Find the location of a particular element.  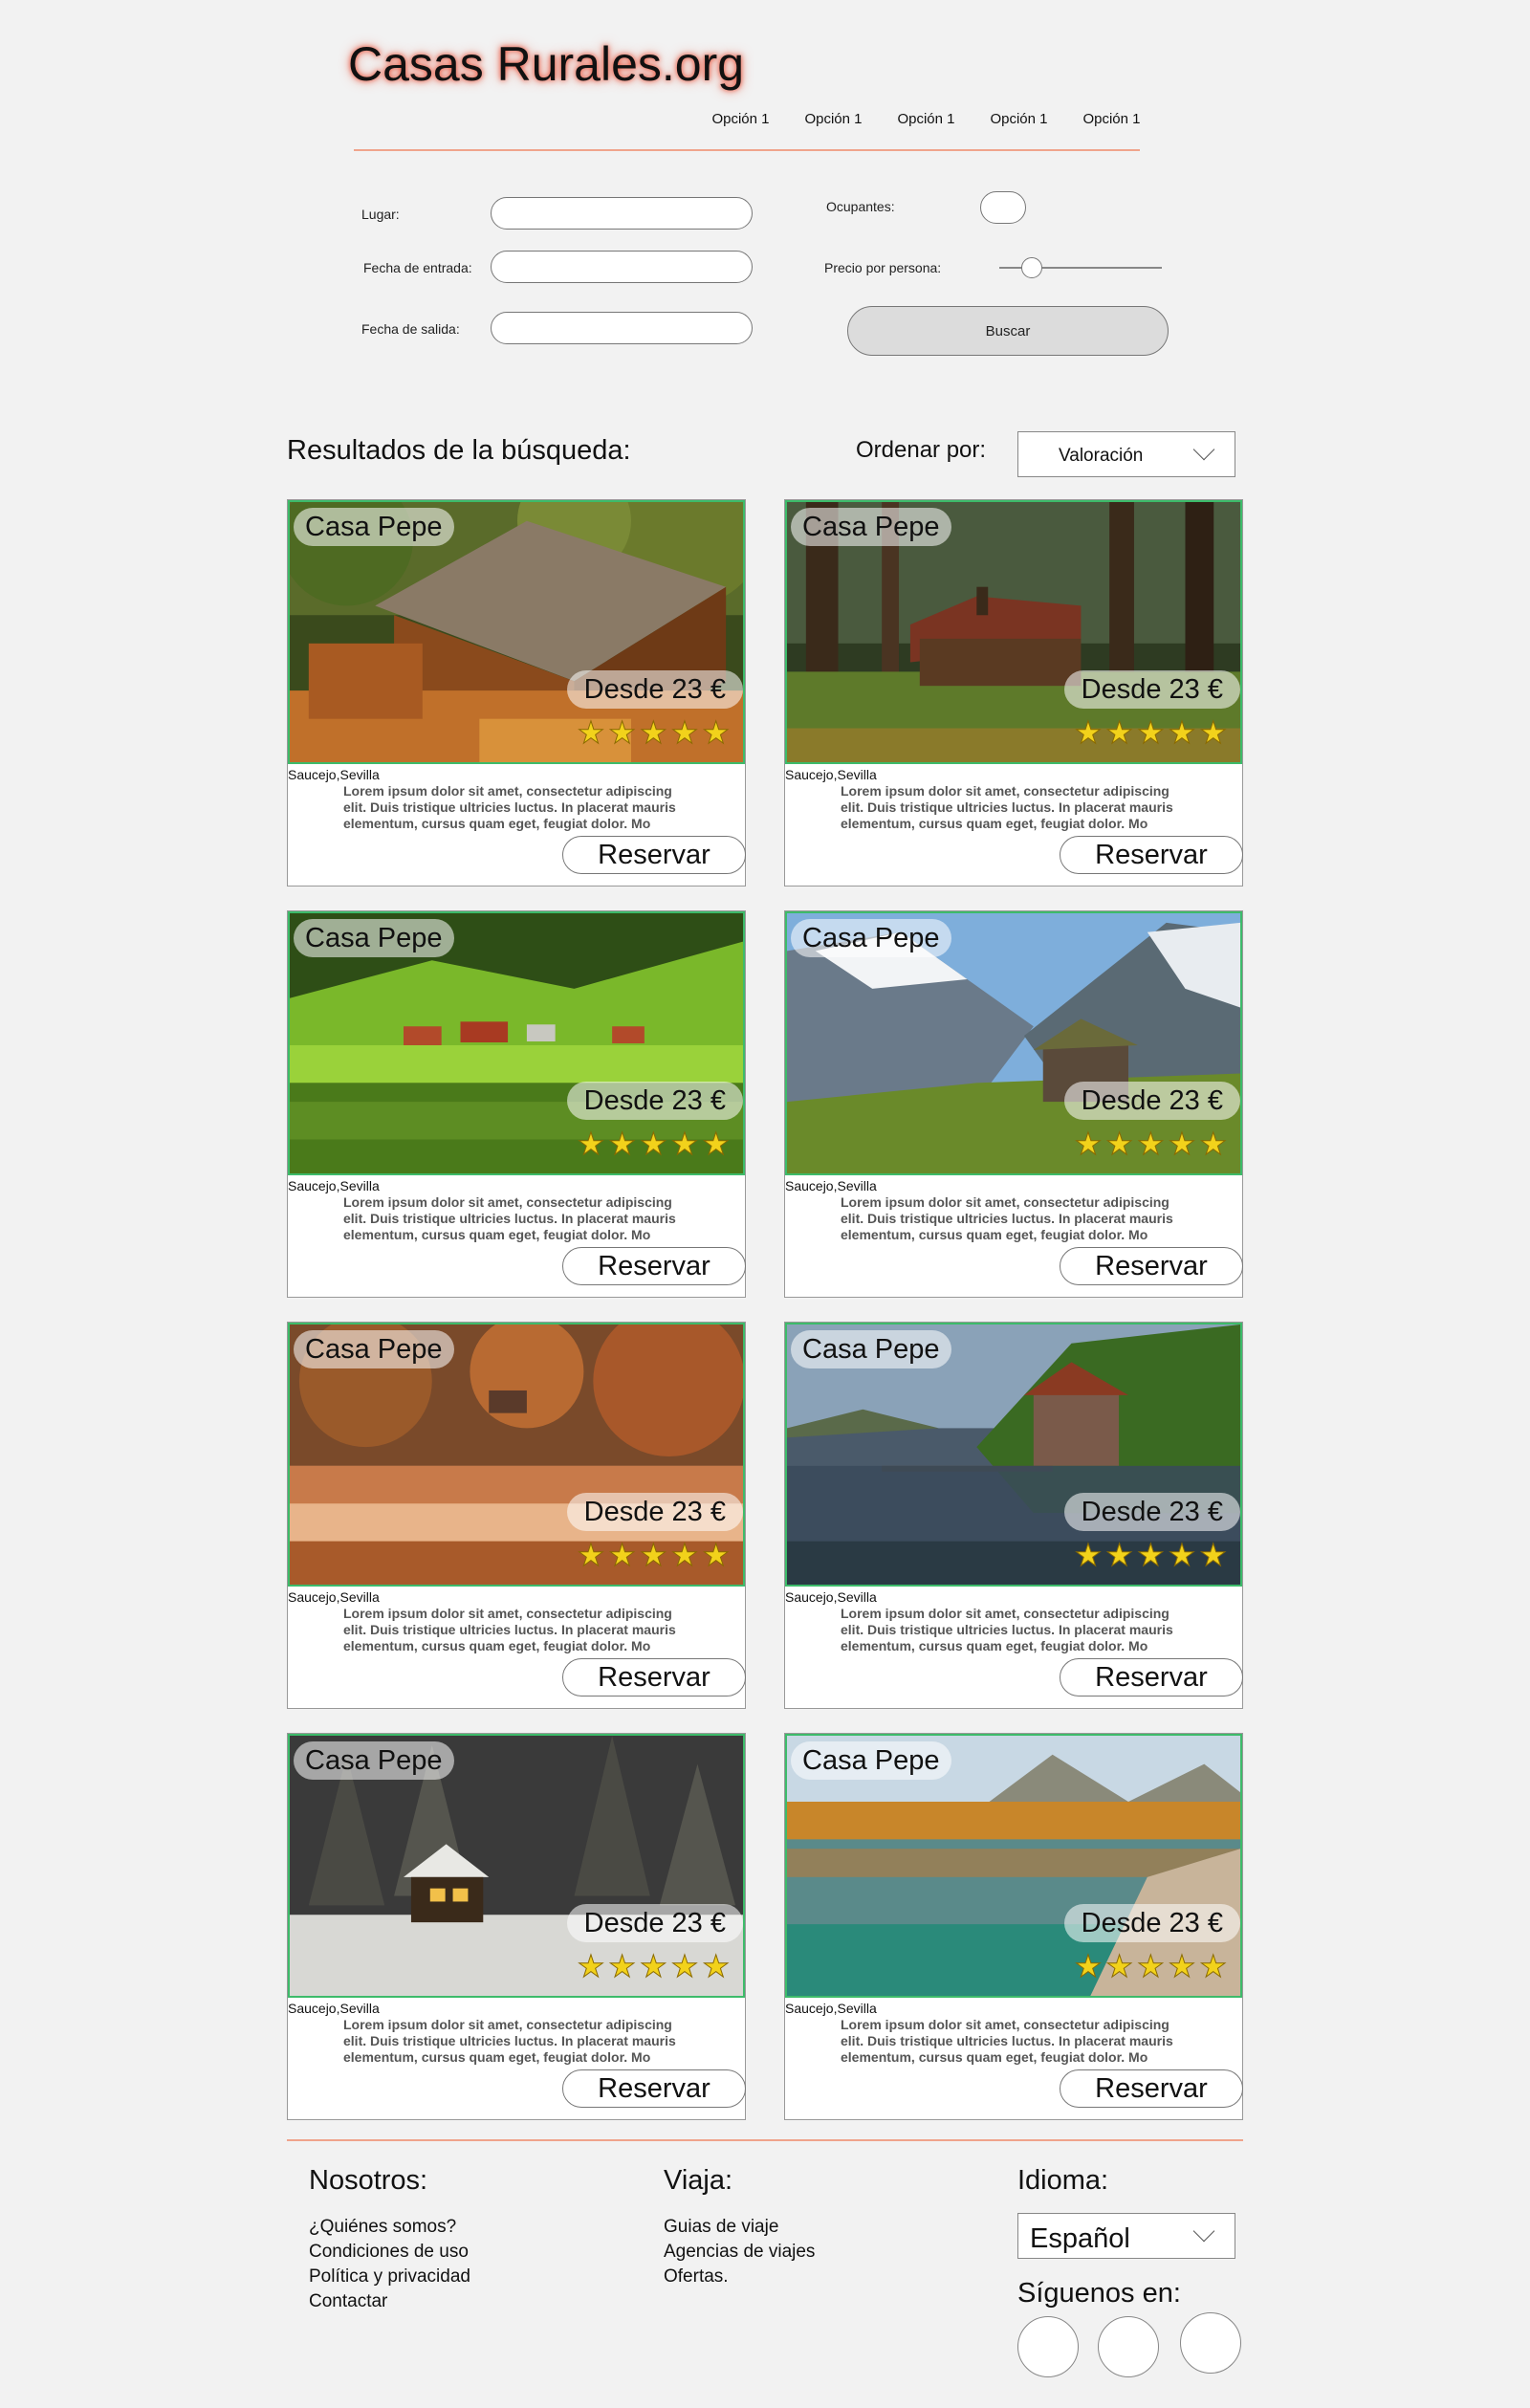

footer-about-title: Nosotros: is located at coordinates (368, 2180).